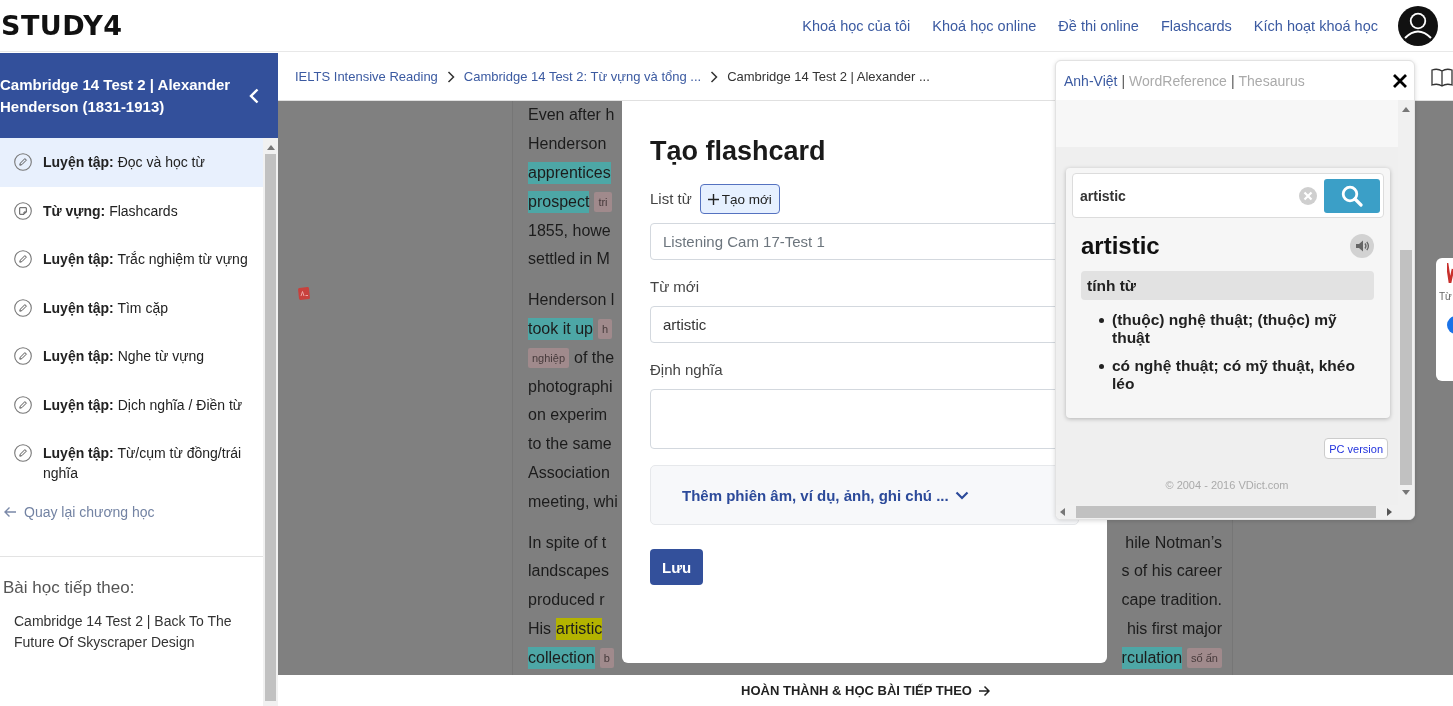 The height and width of the screenshot is (706, 1453). What do you see at coordinates (1171, 600) in the screenshot?
I see `article-text: cape tradition.` at bounding box center [1171, 600].